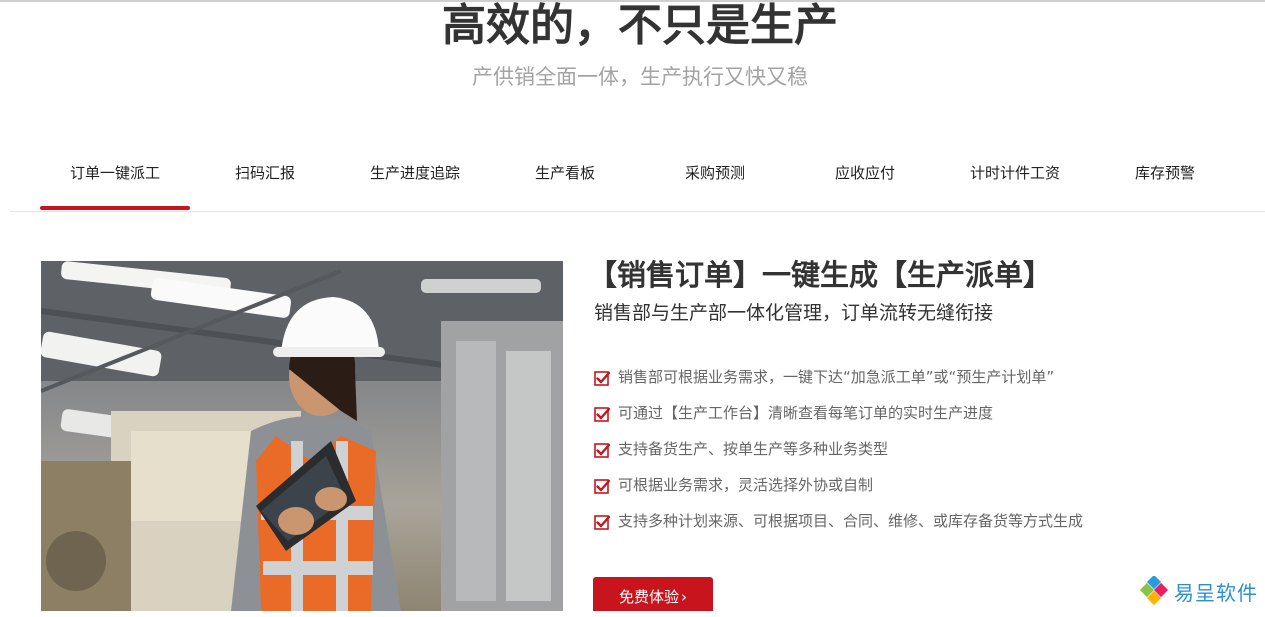 This screenshot has height=617, width=1265. Describe the element at coordinates (415, 174) in the screenshot. I see `tab-progress-tracking: 生产进度追踪` at that location.